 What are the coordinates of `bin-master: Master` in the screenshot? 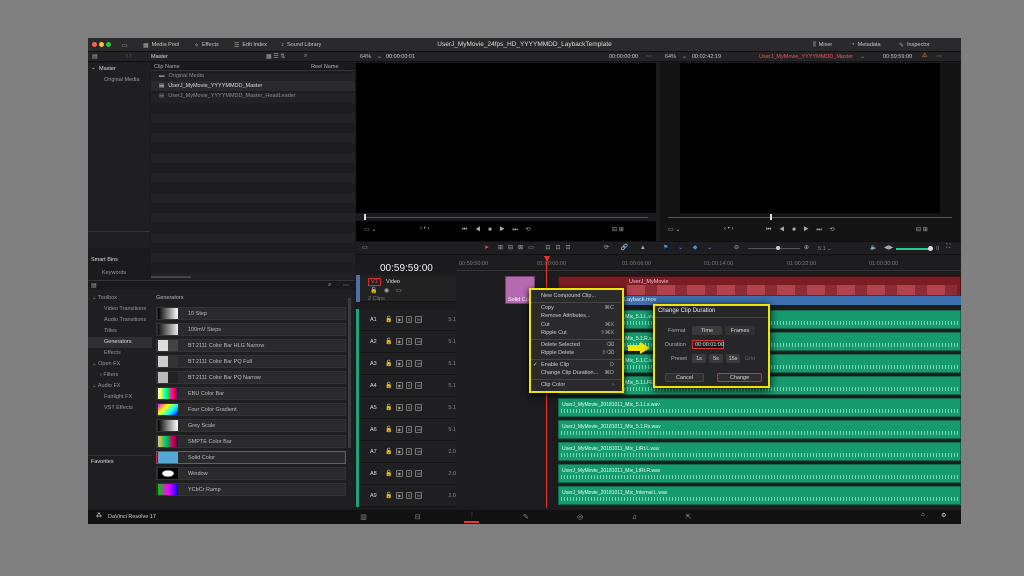 It's located at (107, 69).